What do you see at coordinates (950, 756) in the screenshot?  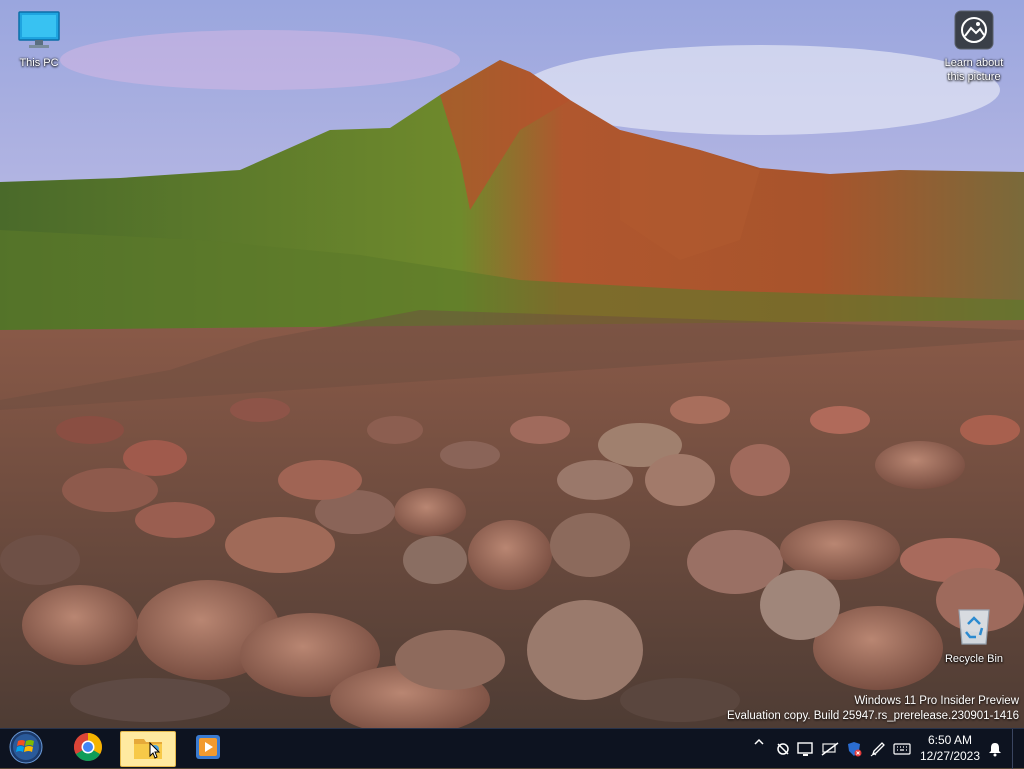 I see `clock-date: 12/27/2023` at bounding box center [950, 756].